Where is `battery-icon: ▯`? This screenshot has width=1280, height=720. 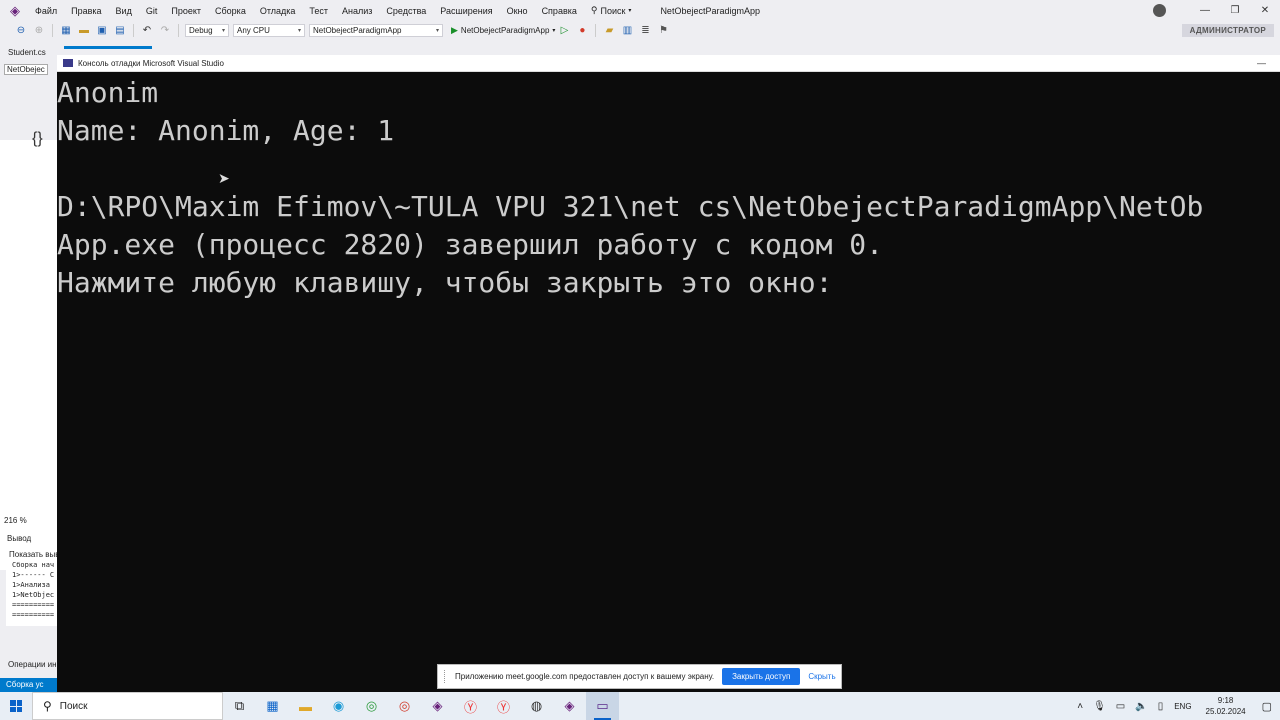
battery-icon: ▯ is located at coordinates (1161, 706).